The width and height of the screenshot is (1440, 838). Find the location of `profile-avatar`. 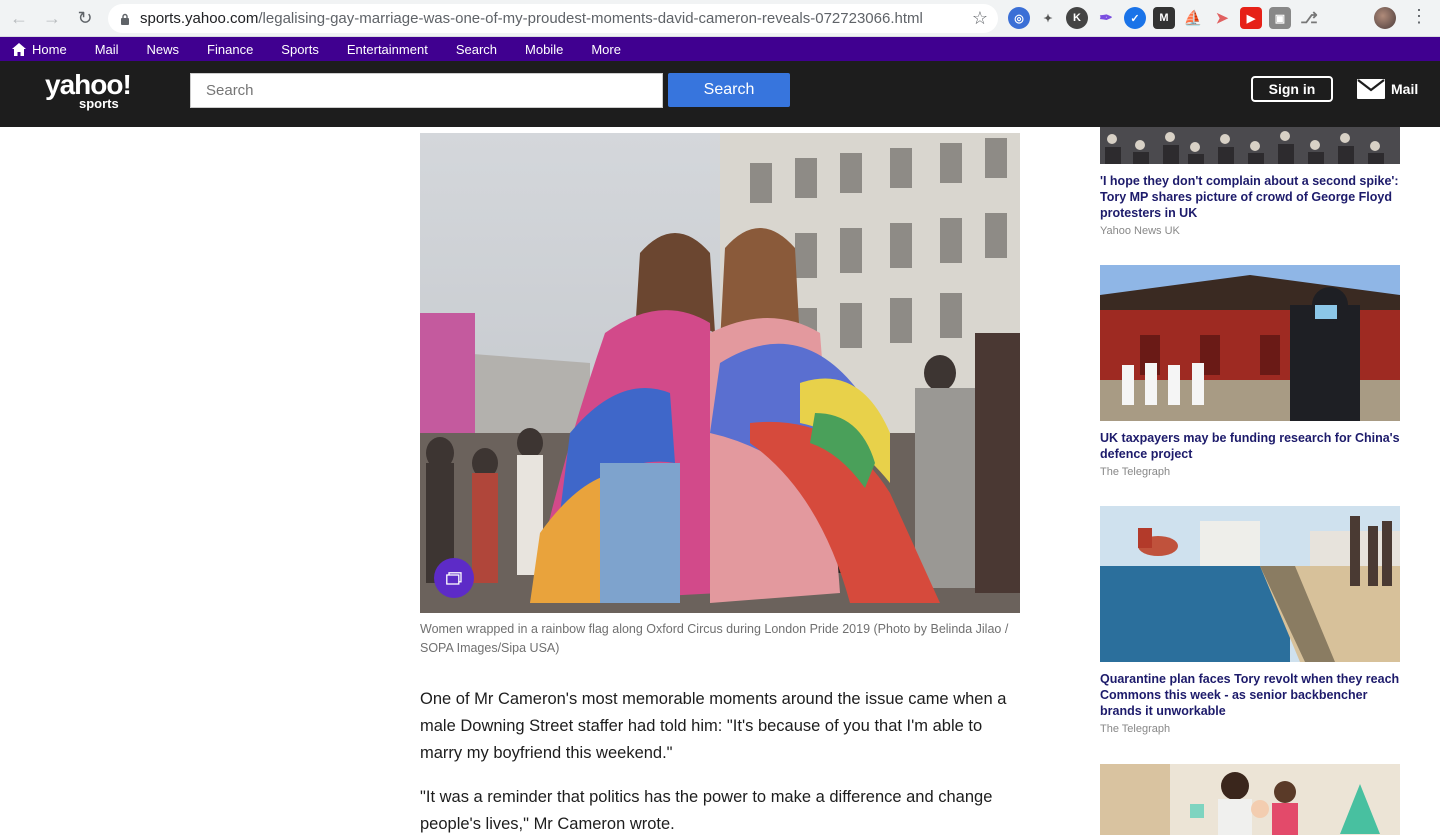

profile-avatar is located at coordinates (1385, 18).